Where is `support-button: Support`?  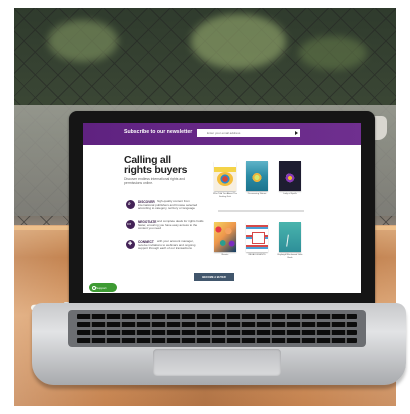 support-button: Support is located at coordinates (103, 287).